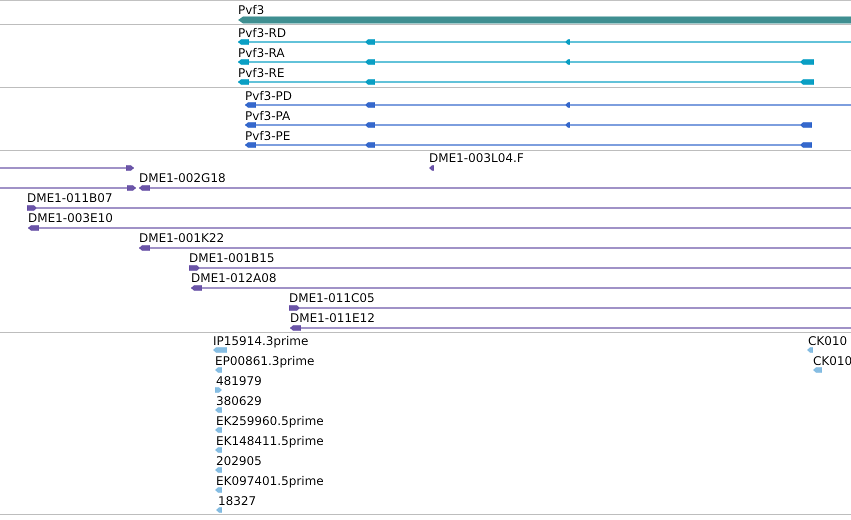 Image resolution: width=851 pixels, height=520 pixels. Describe the element at coordinates (262, 33) in the screenshot. I see `transcript-label: Pvf3-RD` at that location.